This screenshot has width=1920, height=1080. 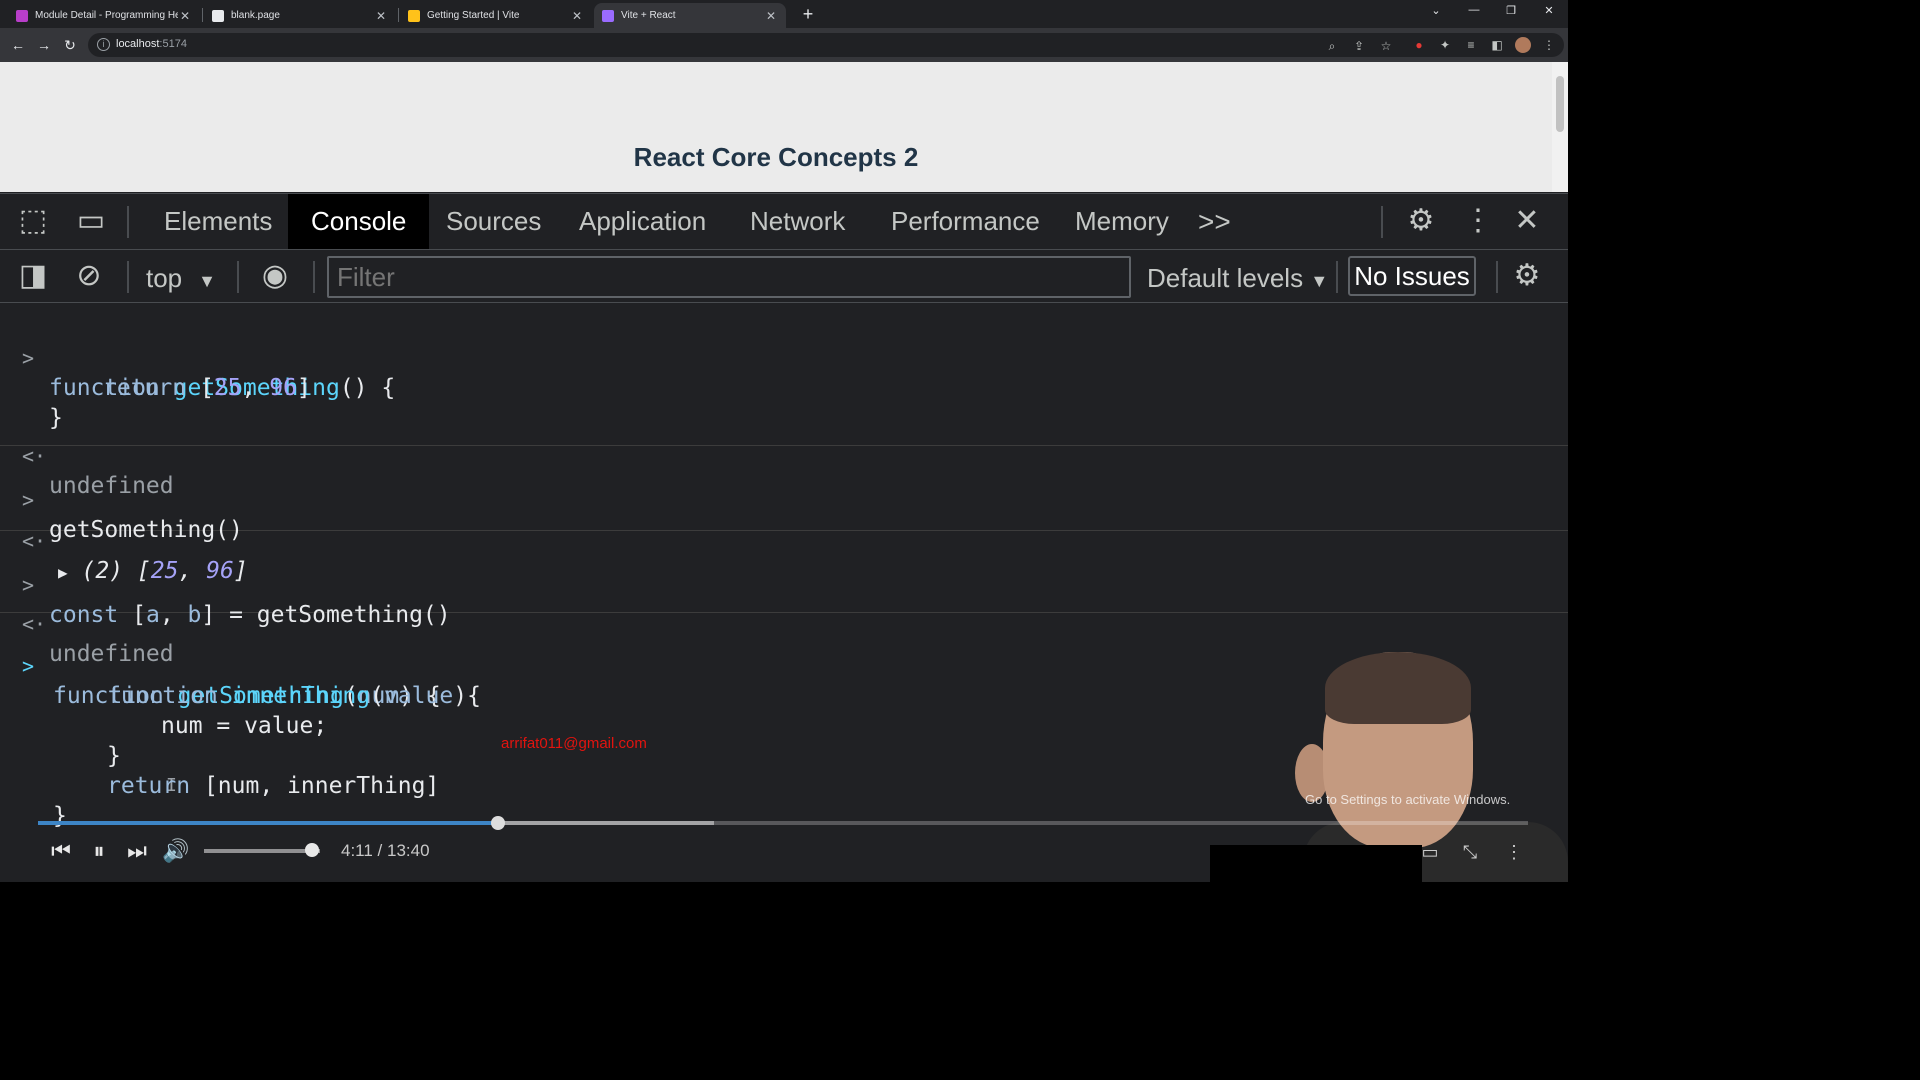 I want to click on profile-avatar, so click(x=1523, y=45).